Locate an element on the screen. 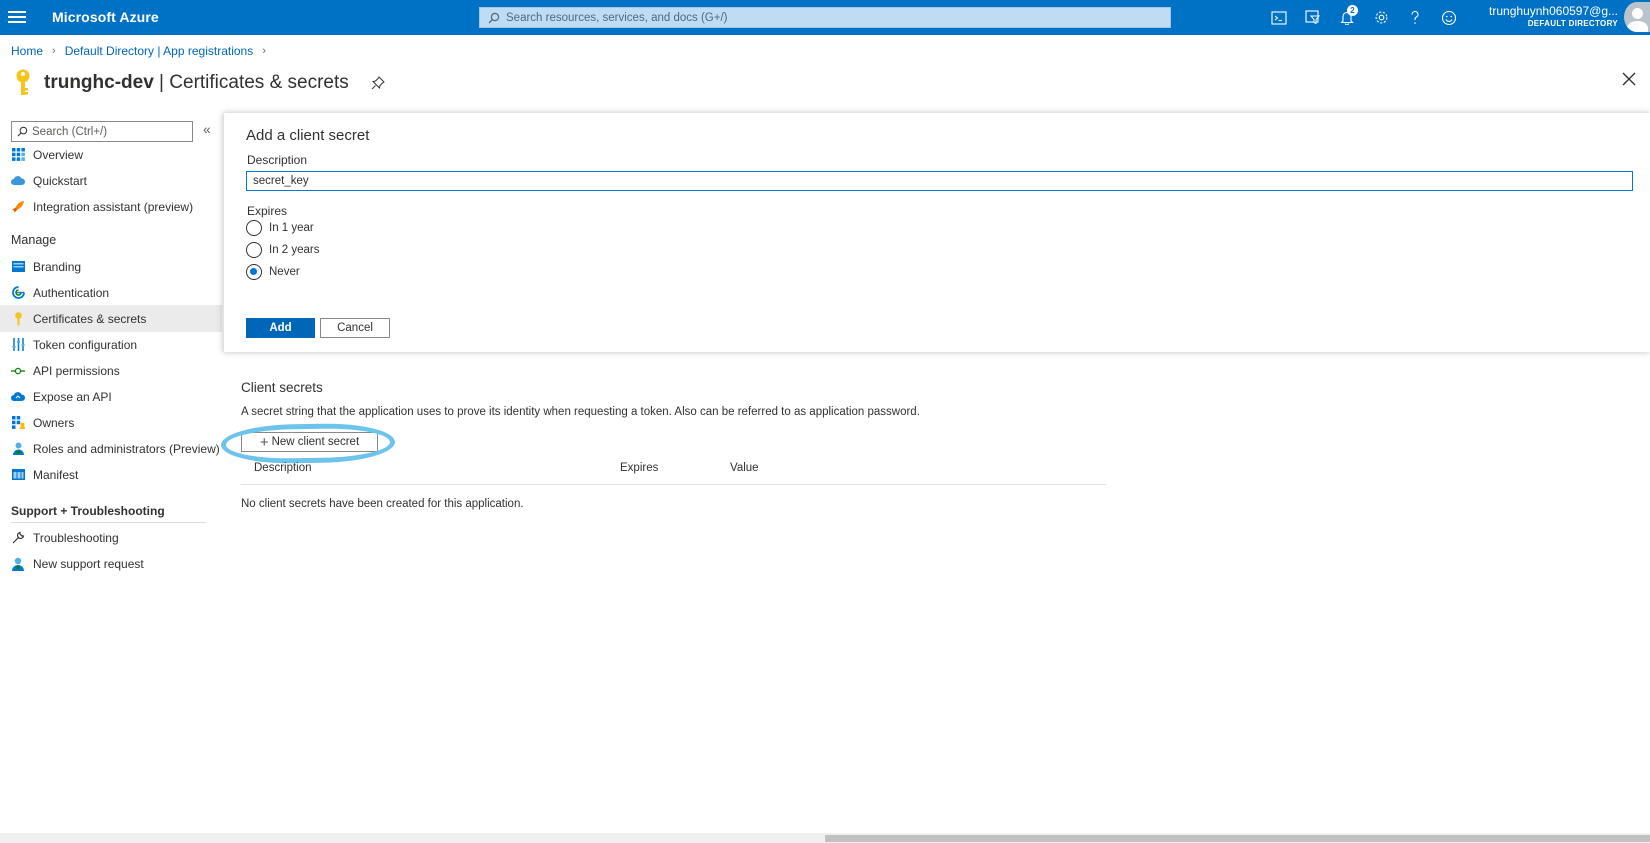 The height and width of the screenshot is (843, 1650). overview-icon is located at coordinates (18, 155).